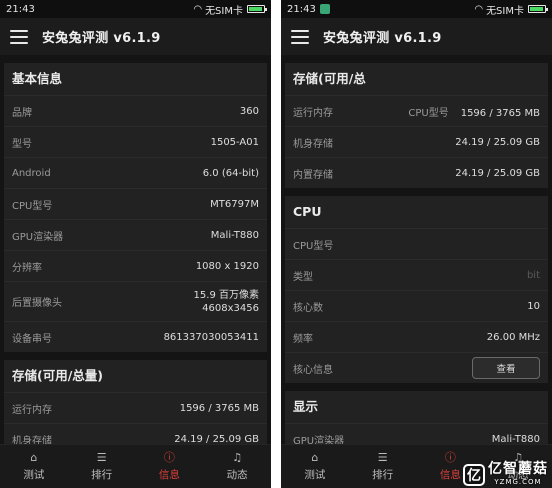  I want to click on info-row-android: Android 6.0 (64-bit), so click(135, 172).